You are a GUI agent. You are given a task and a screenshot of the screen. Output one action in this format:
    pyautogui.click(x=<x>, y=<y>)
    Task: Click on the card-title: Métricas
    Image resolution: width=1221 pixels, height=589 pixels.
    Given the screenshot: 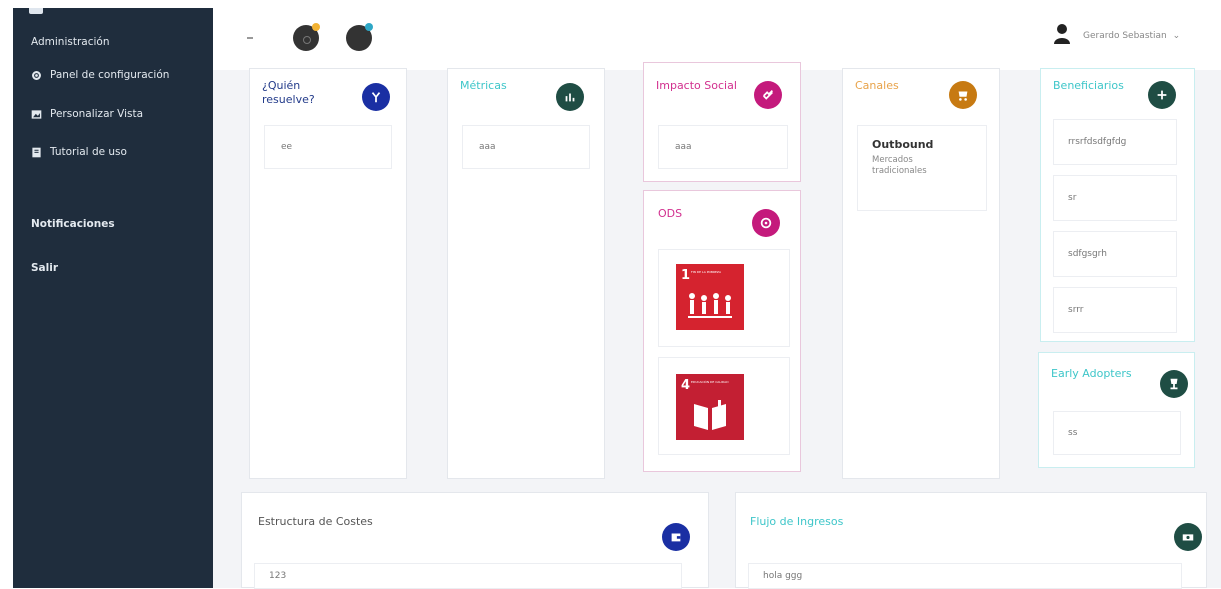 What is the action you would take?
    pyautogui.click(x=483, y=85)
    